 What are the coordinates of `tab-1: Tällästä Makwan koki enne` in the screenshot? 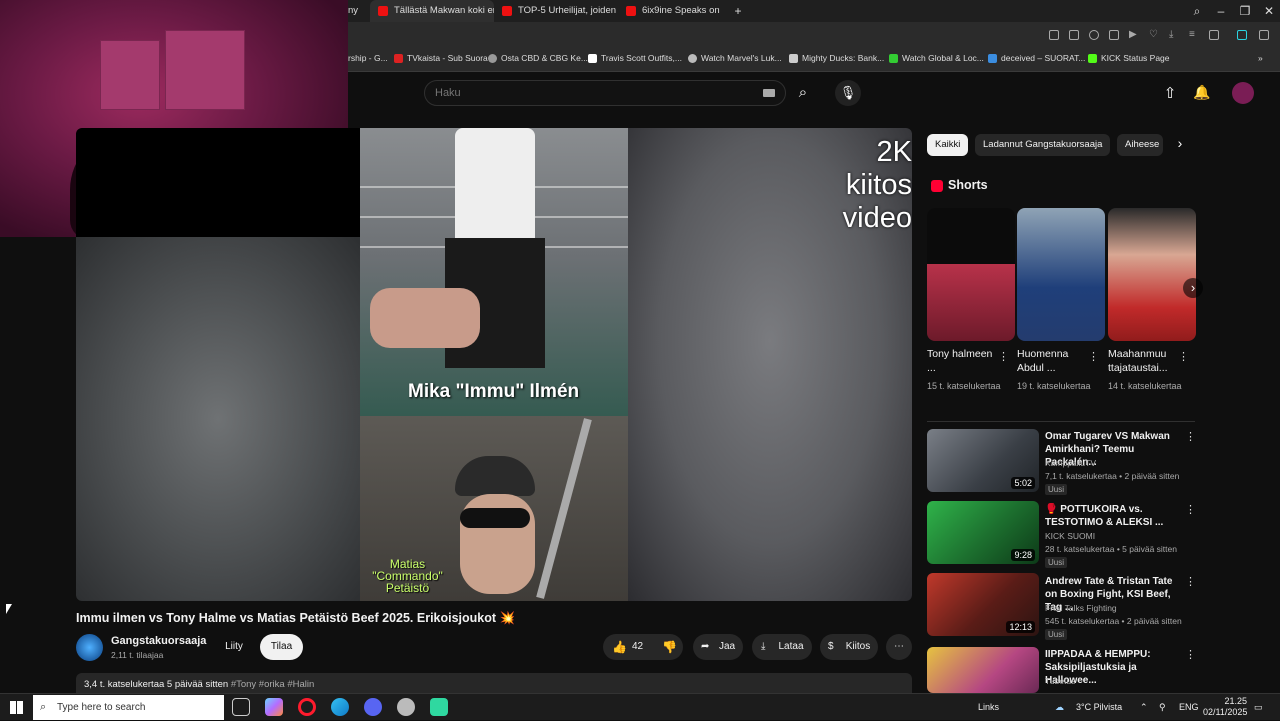 It's located at (432, 11).